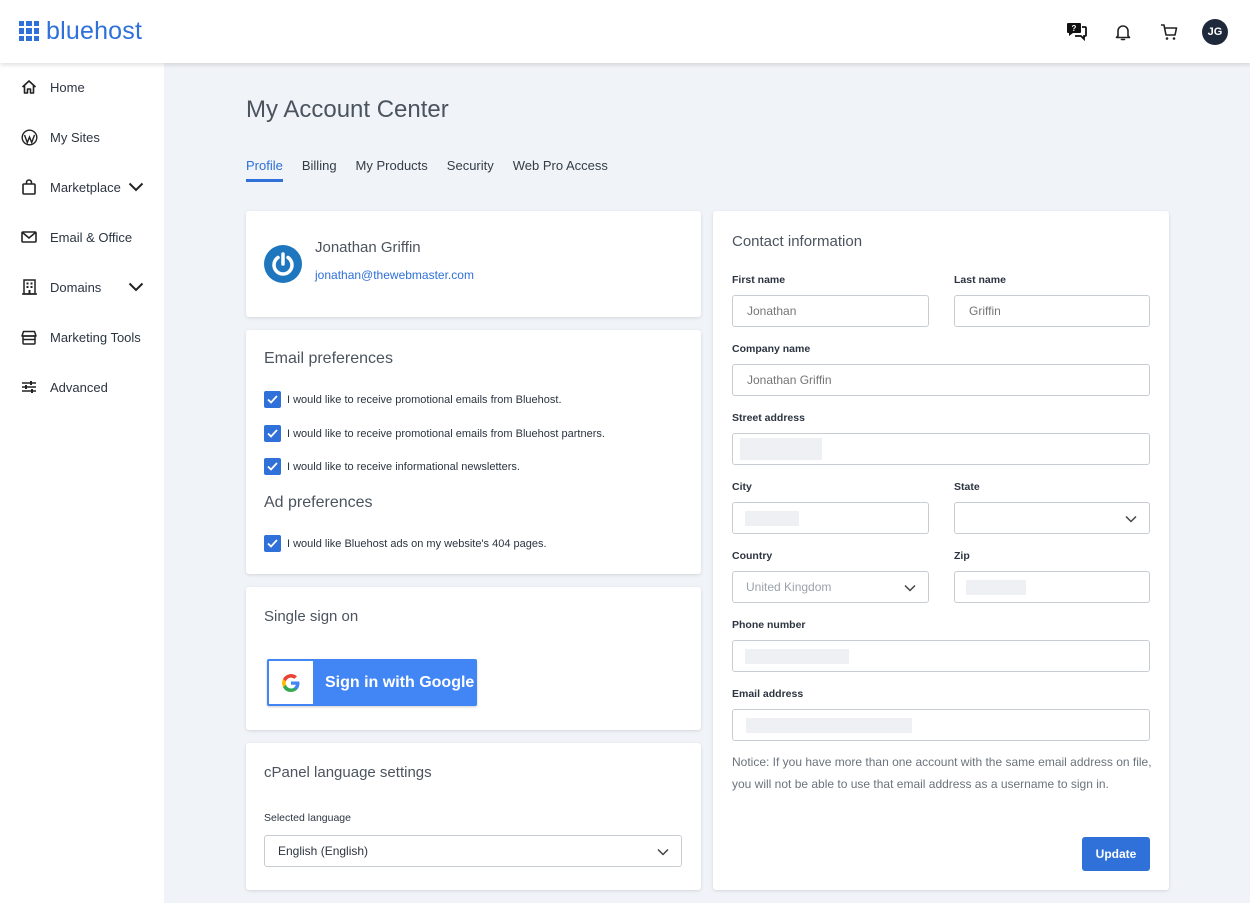 The width and height of the screenshot is (1250, 903). What do you see at coordinates (473, 851) in the screenshot?
I see `language-select: English (English)` at bounding box center [473, 851].